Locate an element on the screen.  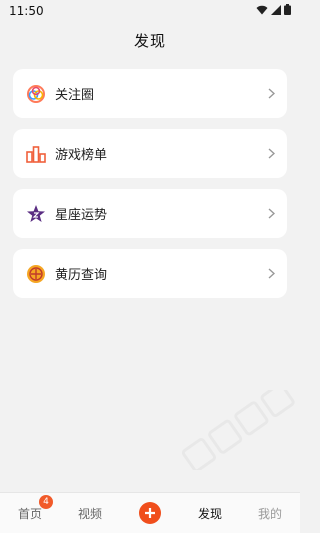
menu-item-label: 星座运势 is located at coordinates (81, 215).